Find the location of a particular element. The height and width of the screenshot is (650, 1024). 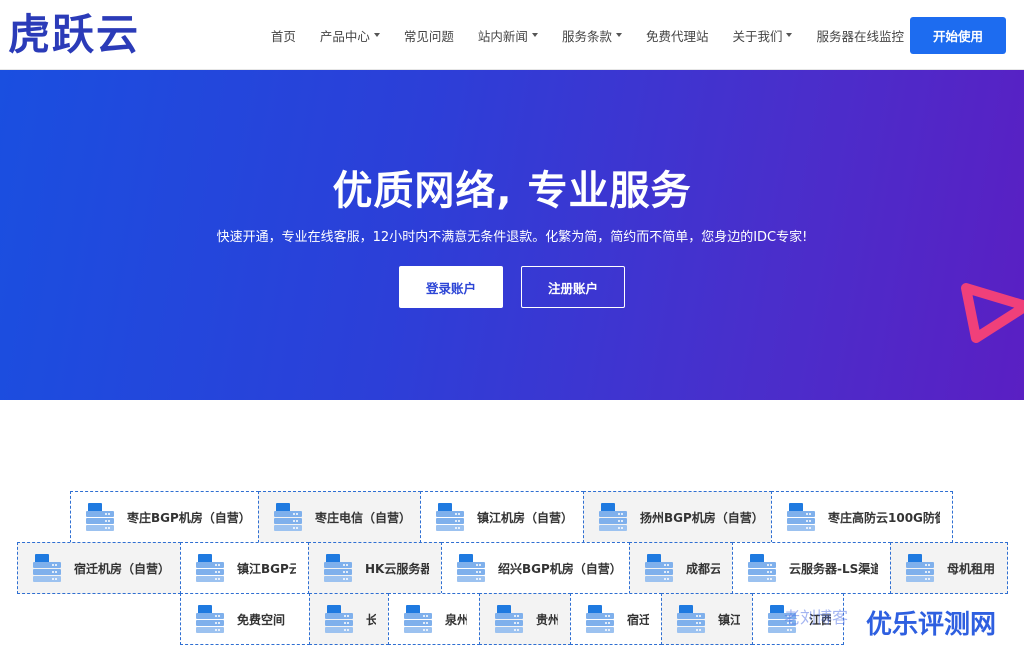

tile-label: 镇江机房（自营） is located at coordinates (524, 517).